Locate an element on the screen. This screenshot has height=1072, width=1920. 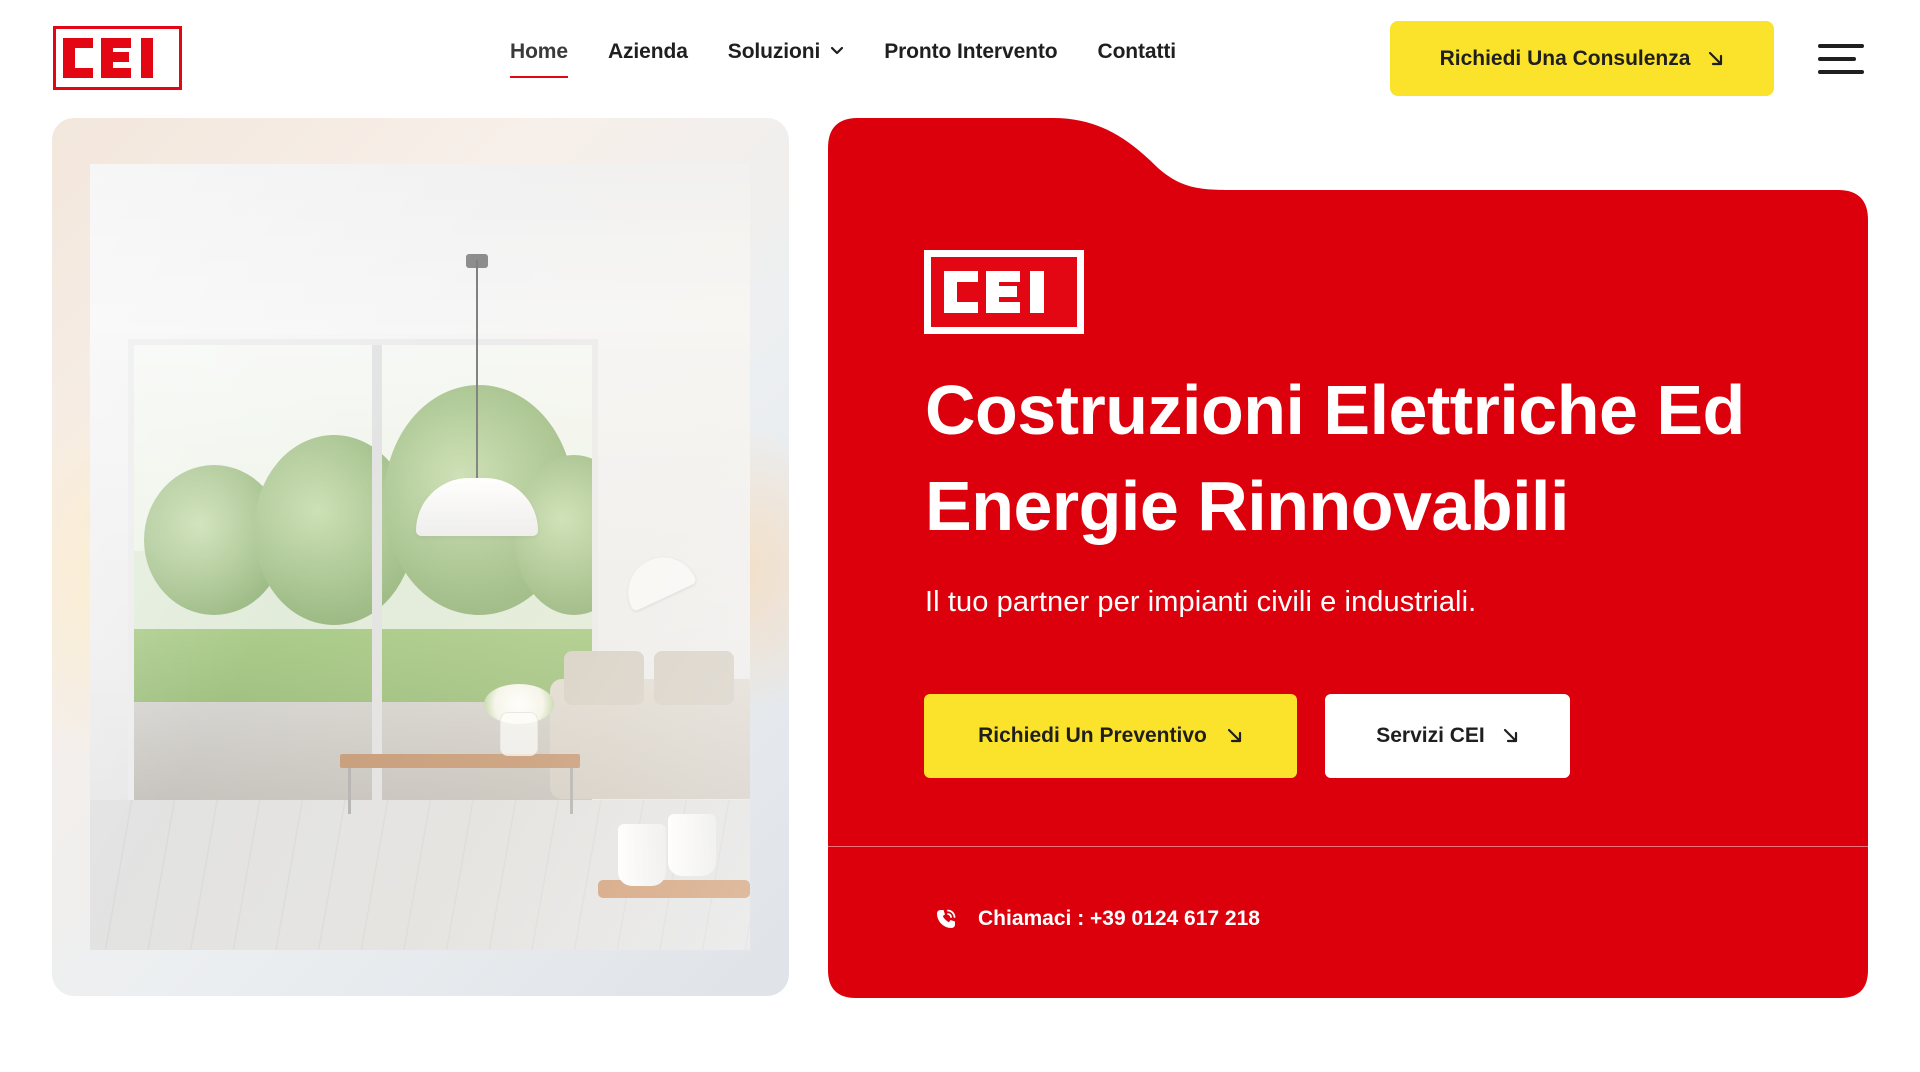
hamburger-menu-icon is located at coordinates (1841, 60).